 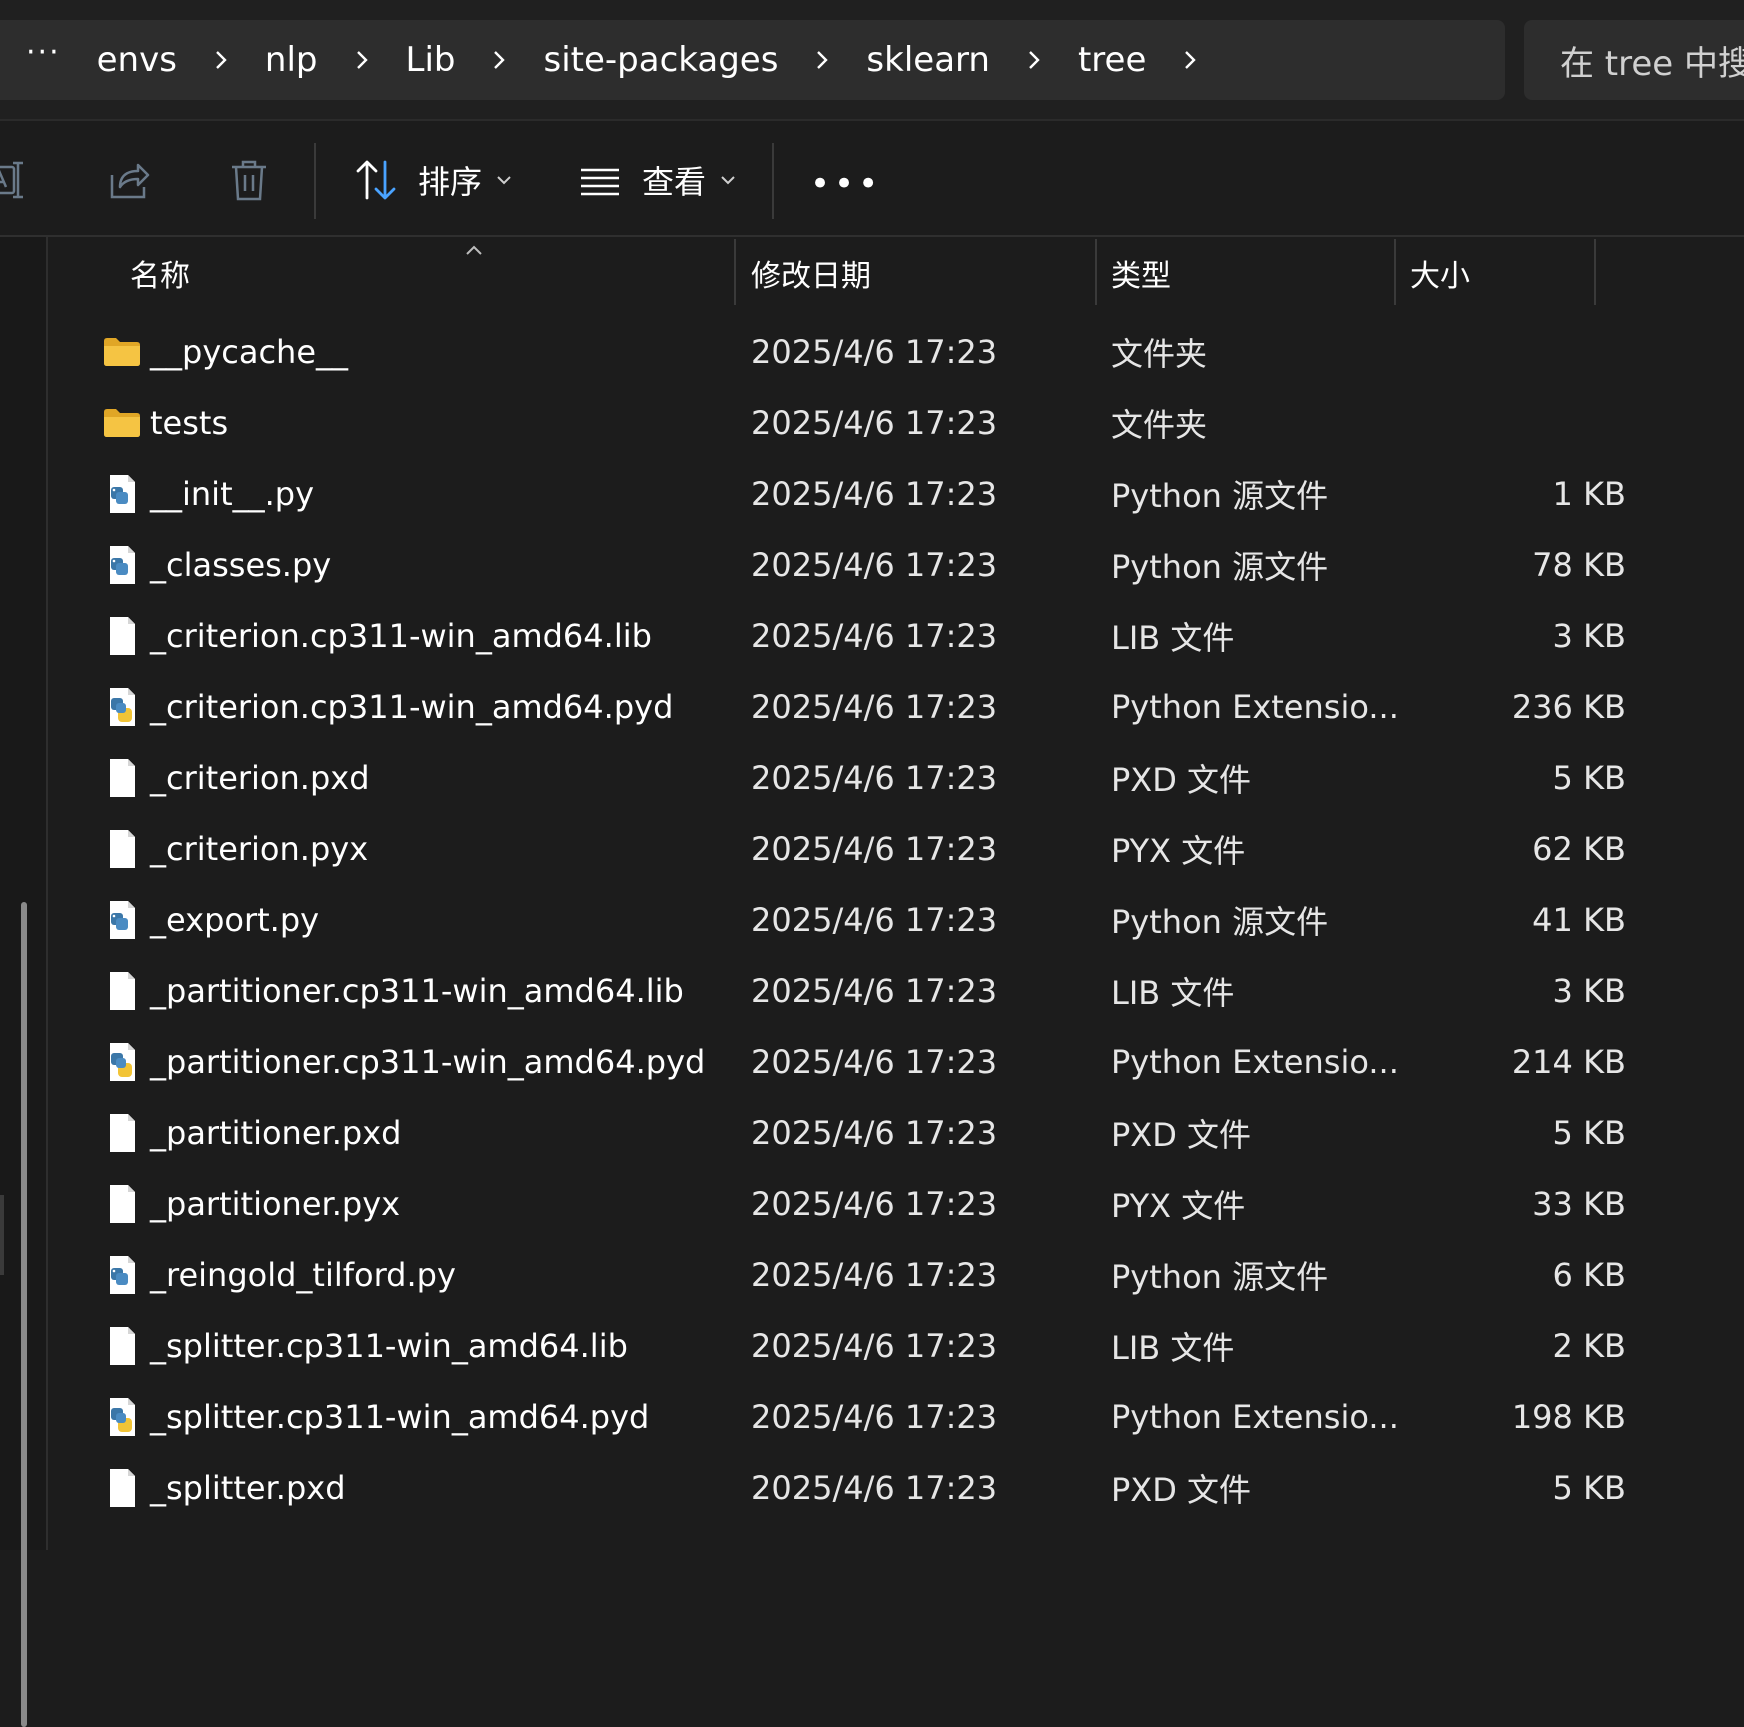 I want to click on breadcrumb-item: tree, so click(x=1156, y=60).